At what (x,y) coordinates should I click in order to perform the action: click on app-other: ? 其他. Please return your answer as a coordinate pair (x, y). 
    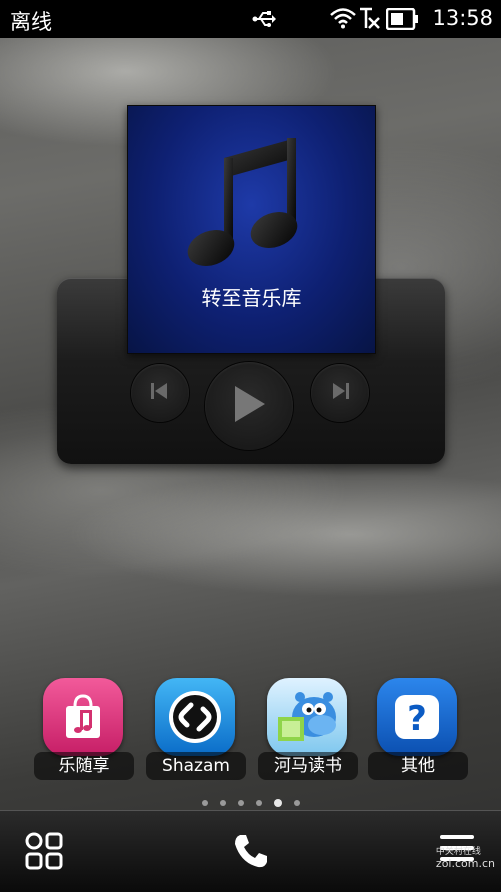
    Looking at the image, I should click on (418, 729).